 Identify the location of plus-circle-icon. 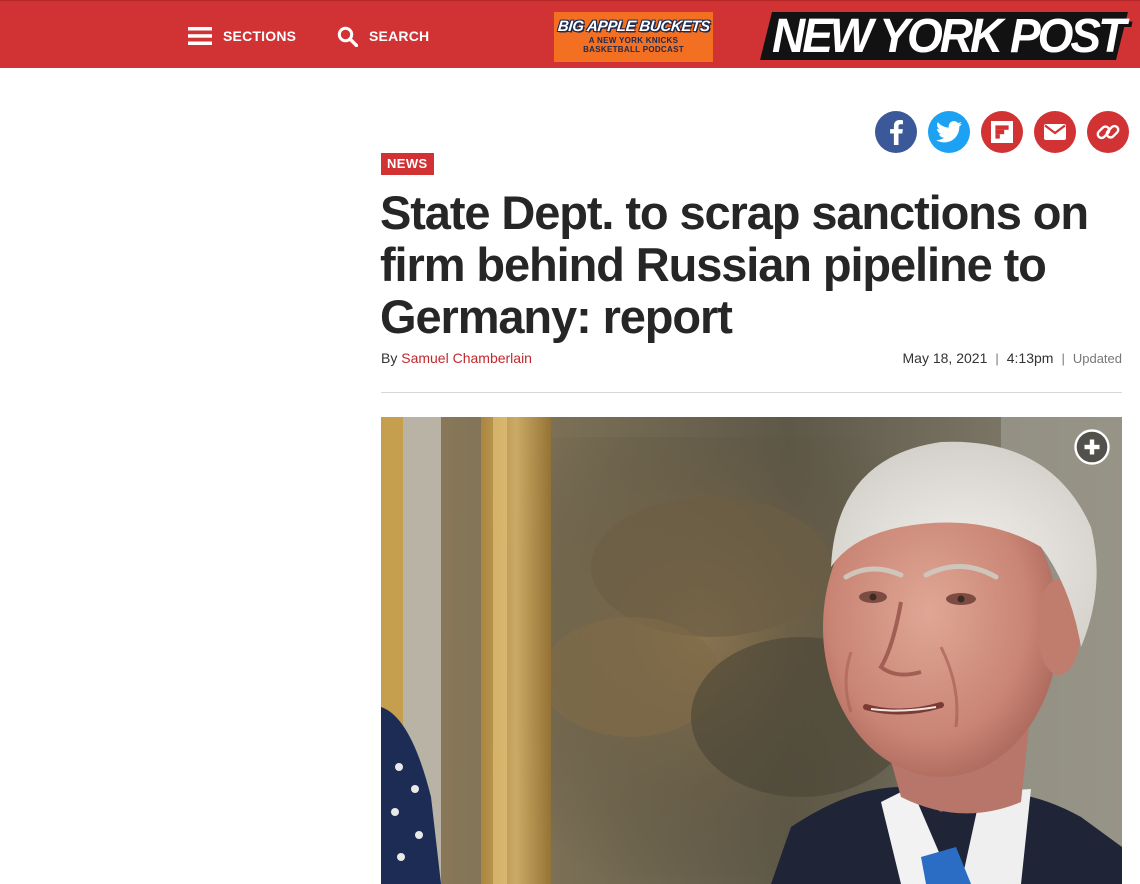
(1092, 447).